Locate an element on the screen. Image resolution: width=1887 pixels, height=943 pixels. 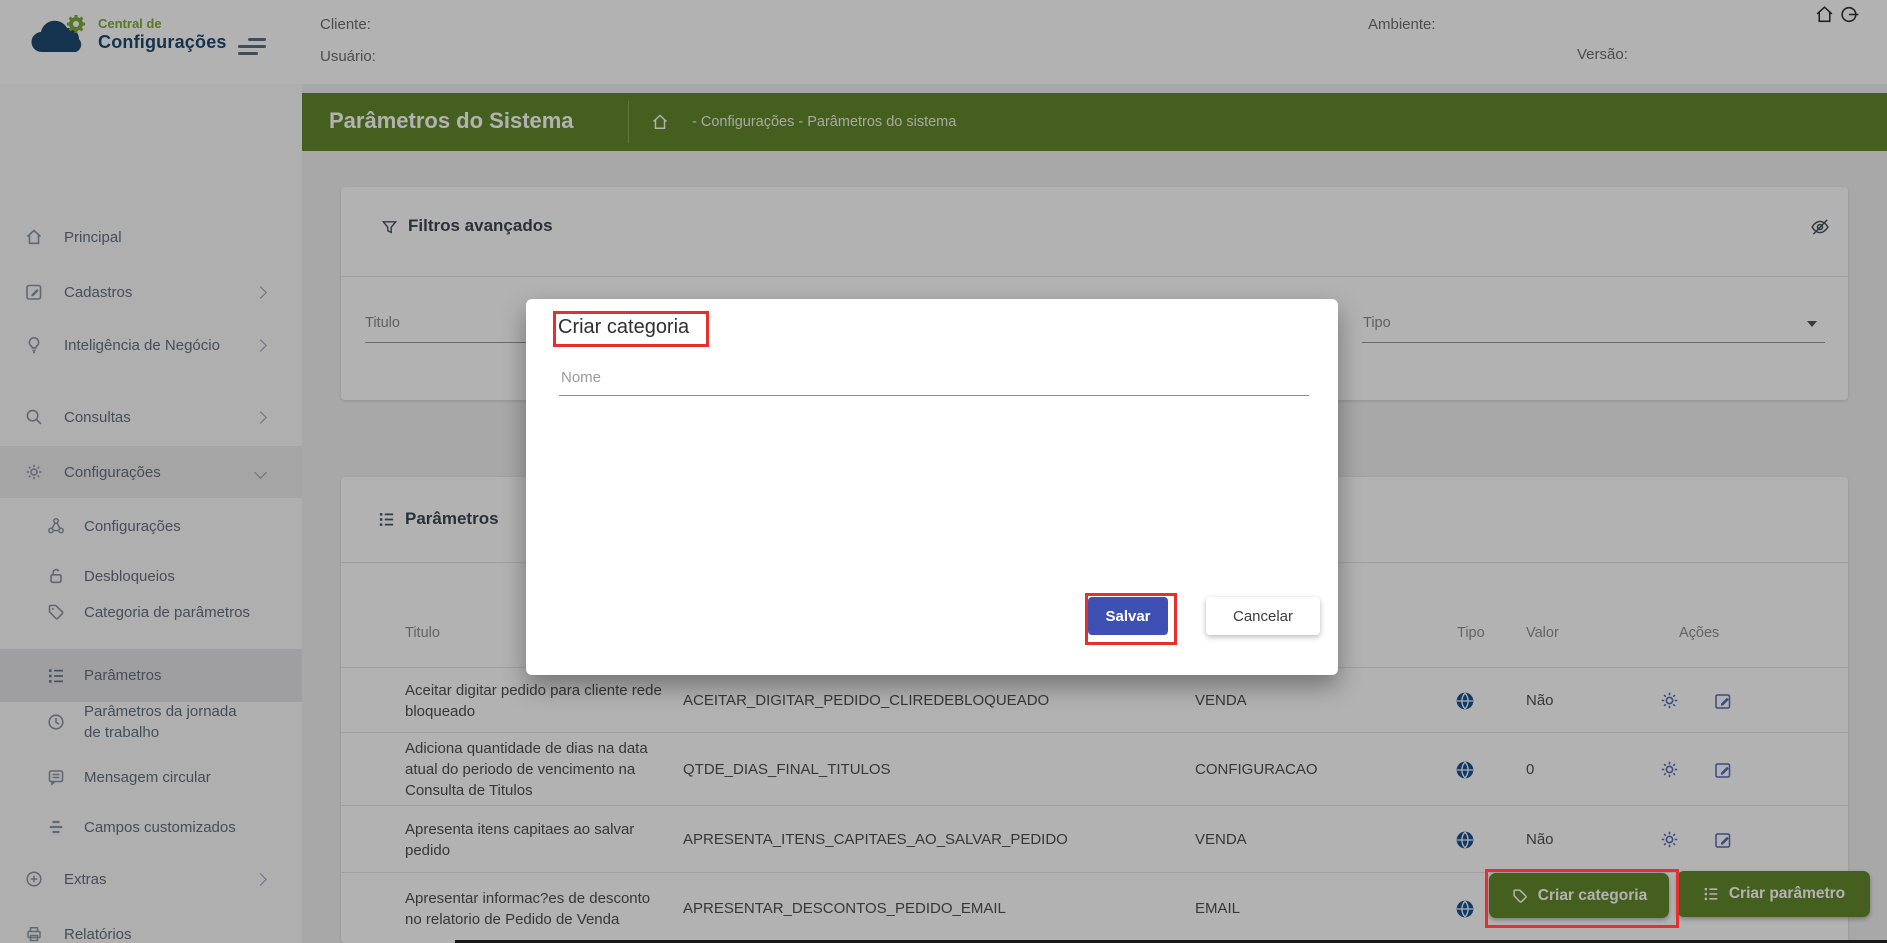
cancelar-button: Cancelar is located at coordinates (1263, 616).